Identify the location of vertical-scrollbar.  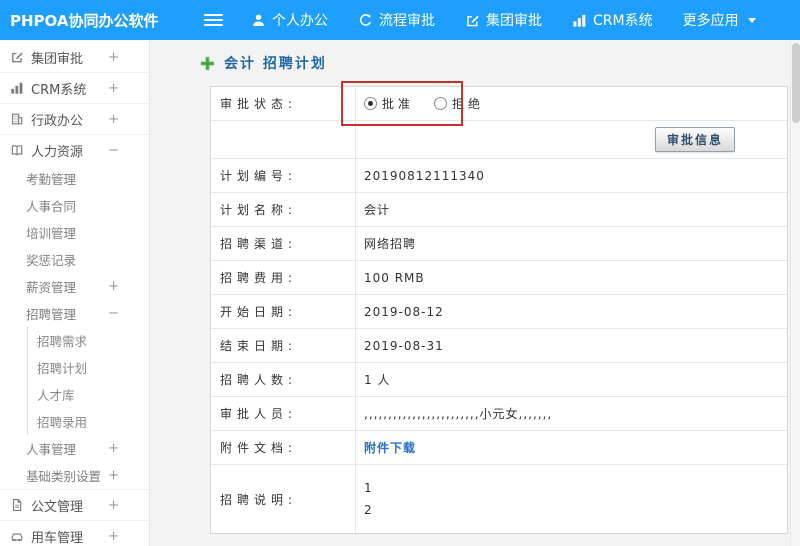
(795, 293).